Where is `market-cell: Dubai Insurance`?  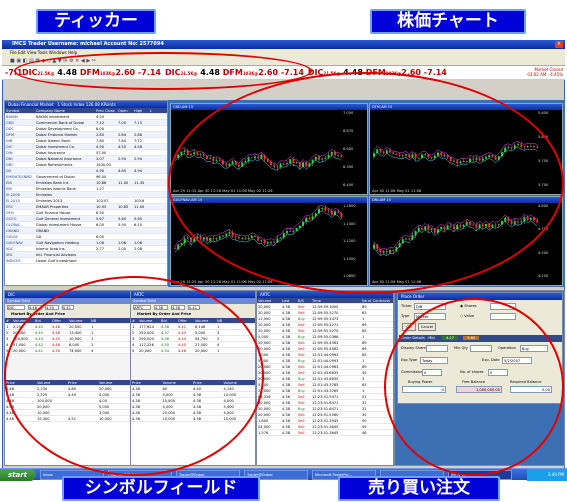 market-cell: Dubai Insurance is located at coordinates (51, 153).